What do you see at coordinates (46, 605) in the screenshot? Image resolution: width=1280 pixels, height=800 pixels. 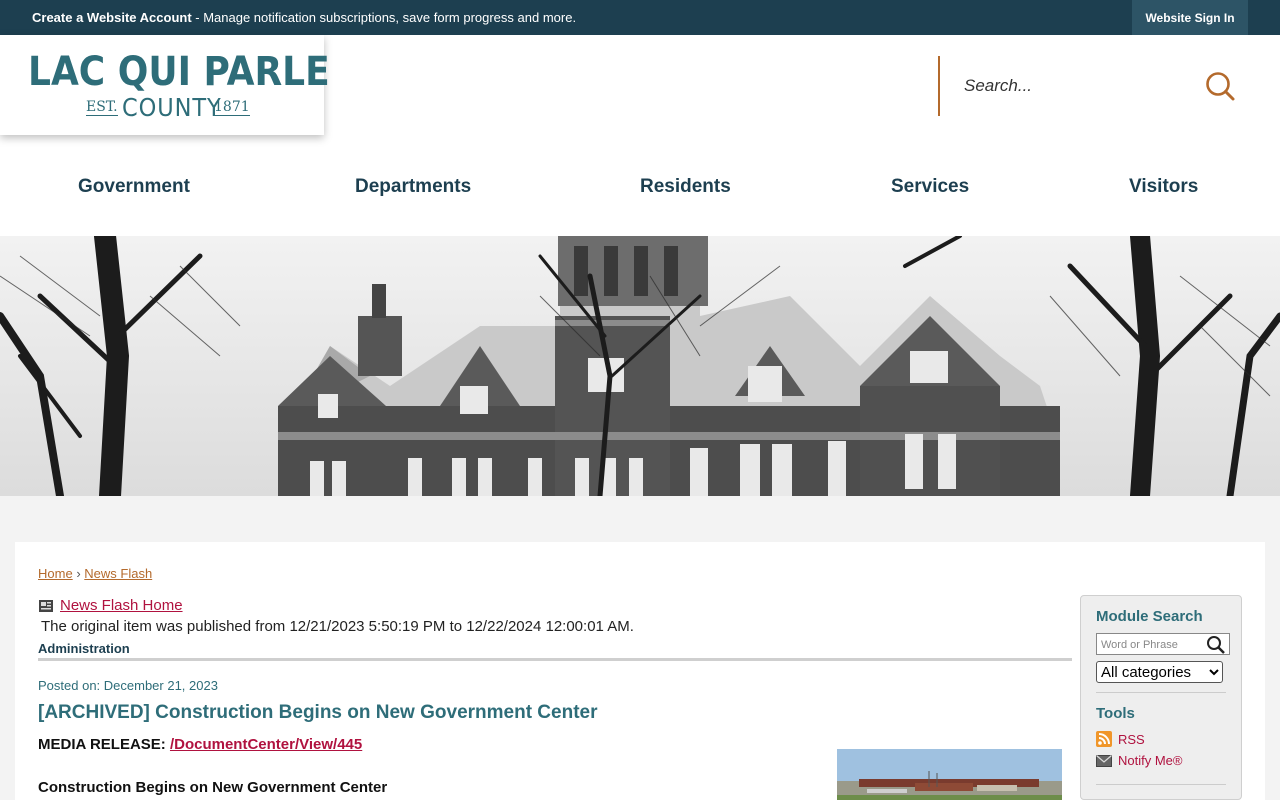 I see `newspaper-icon` at bounding box center [46, 605].